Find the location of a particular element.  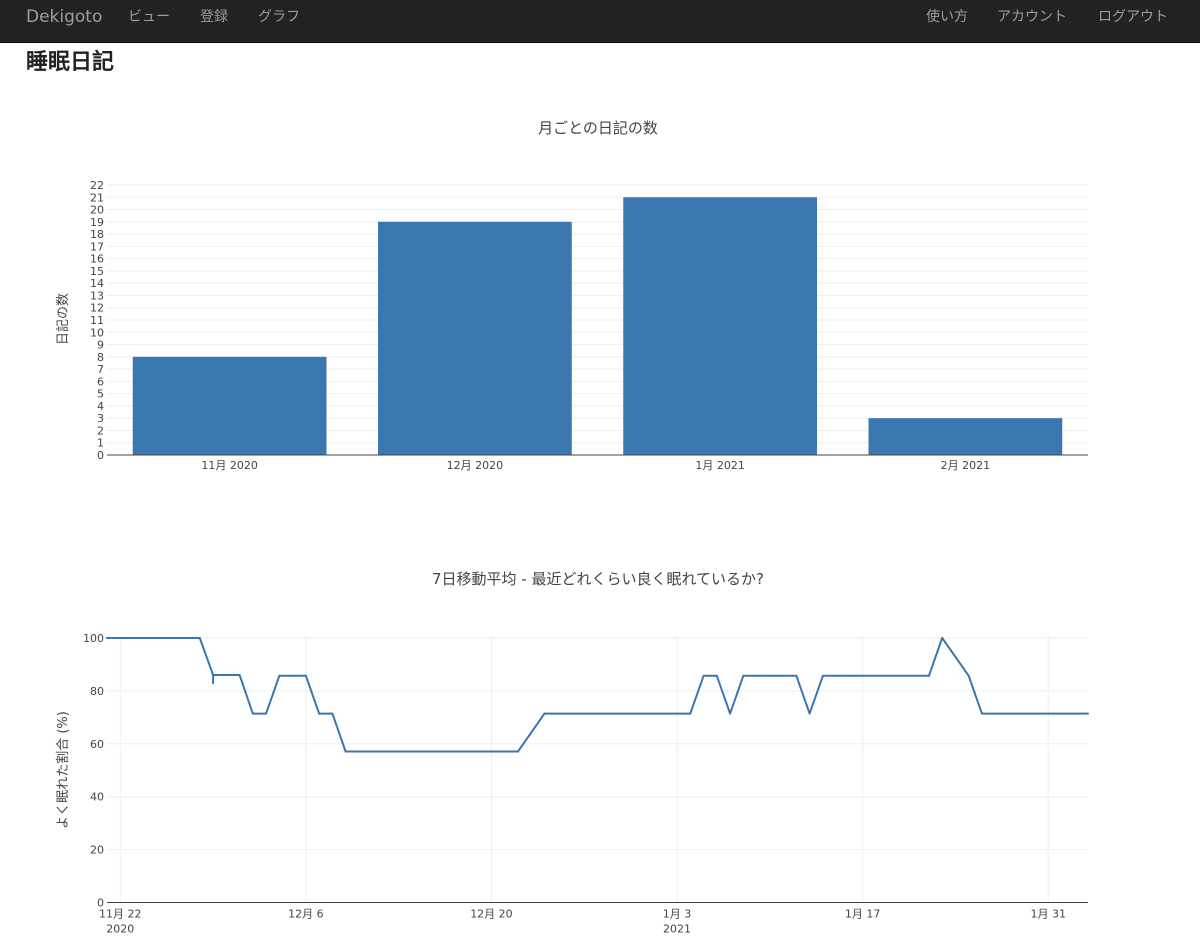

x-tick-label: 2月 2021 is located at coordinates (966, 465).